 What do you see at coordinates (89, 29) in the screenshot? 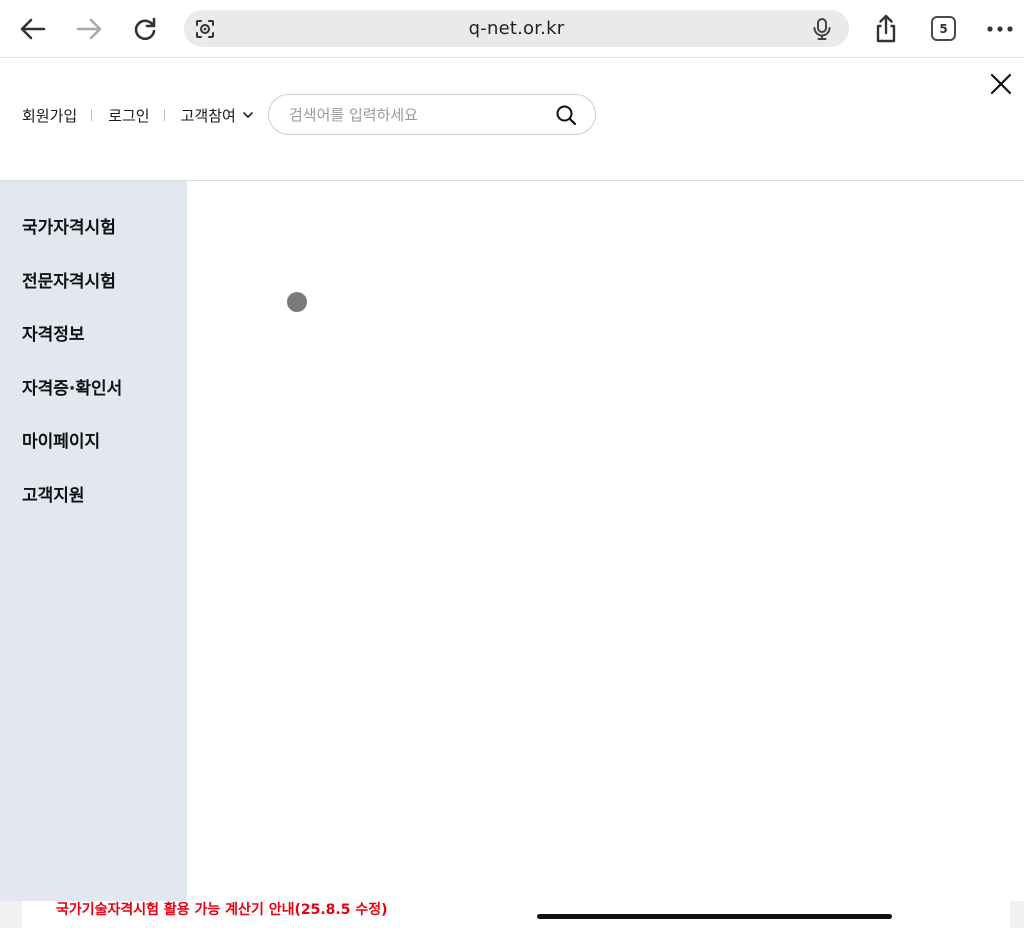
I see `forward-arrow-icon` at bounding box center [89, 29].